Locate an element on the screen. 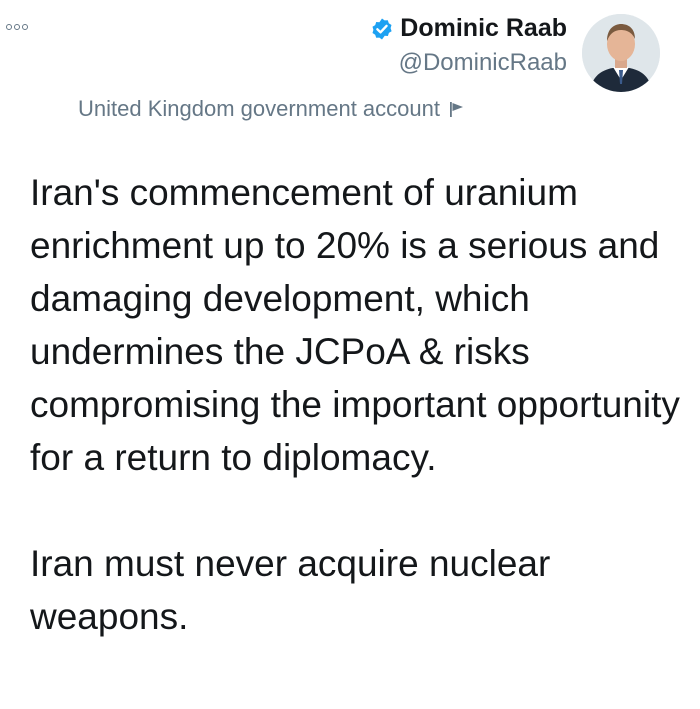 This screenshot has height=709, width=700. profile-photo-icon is located at coordinates (621, 53).